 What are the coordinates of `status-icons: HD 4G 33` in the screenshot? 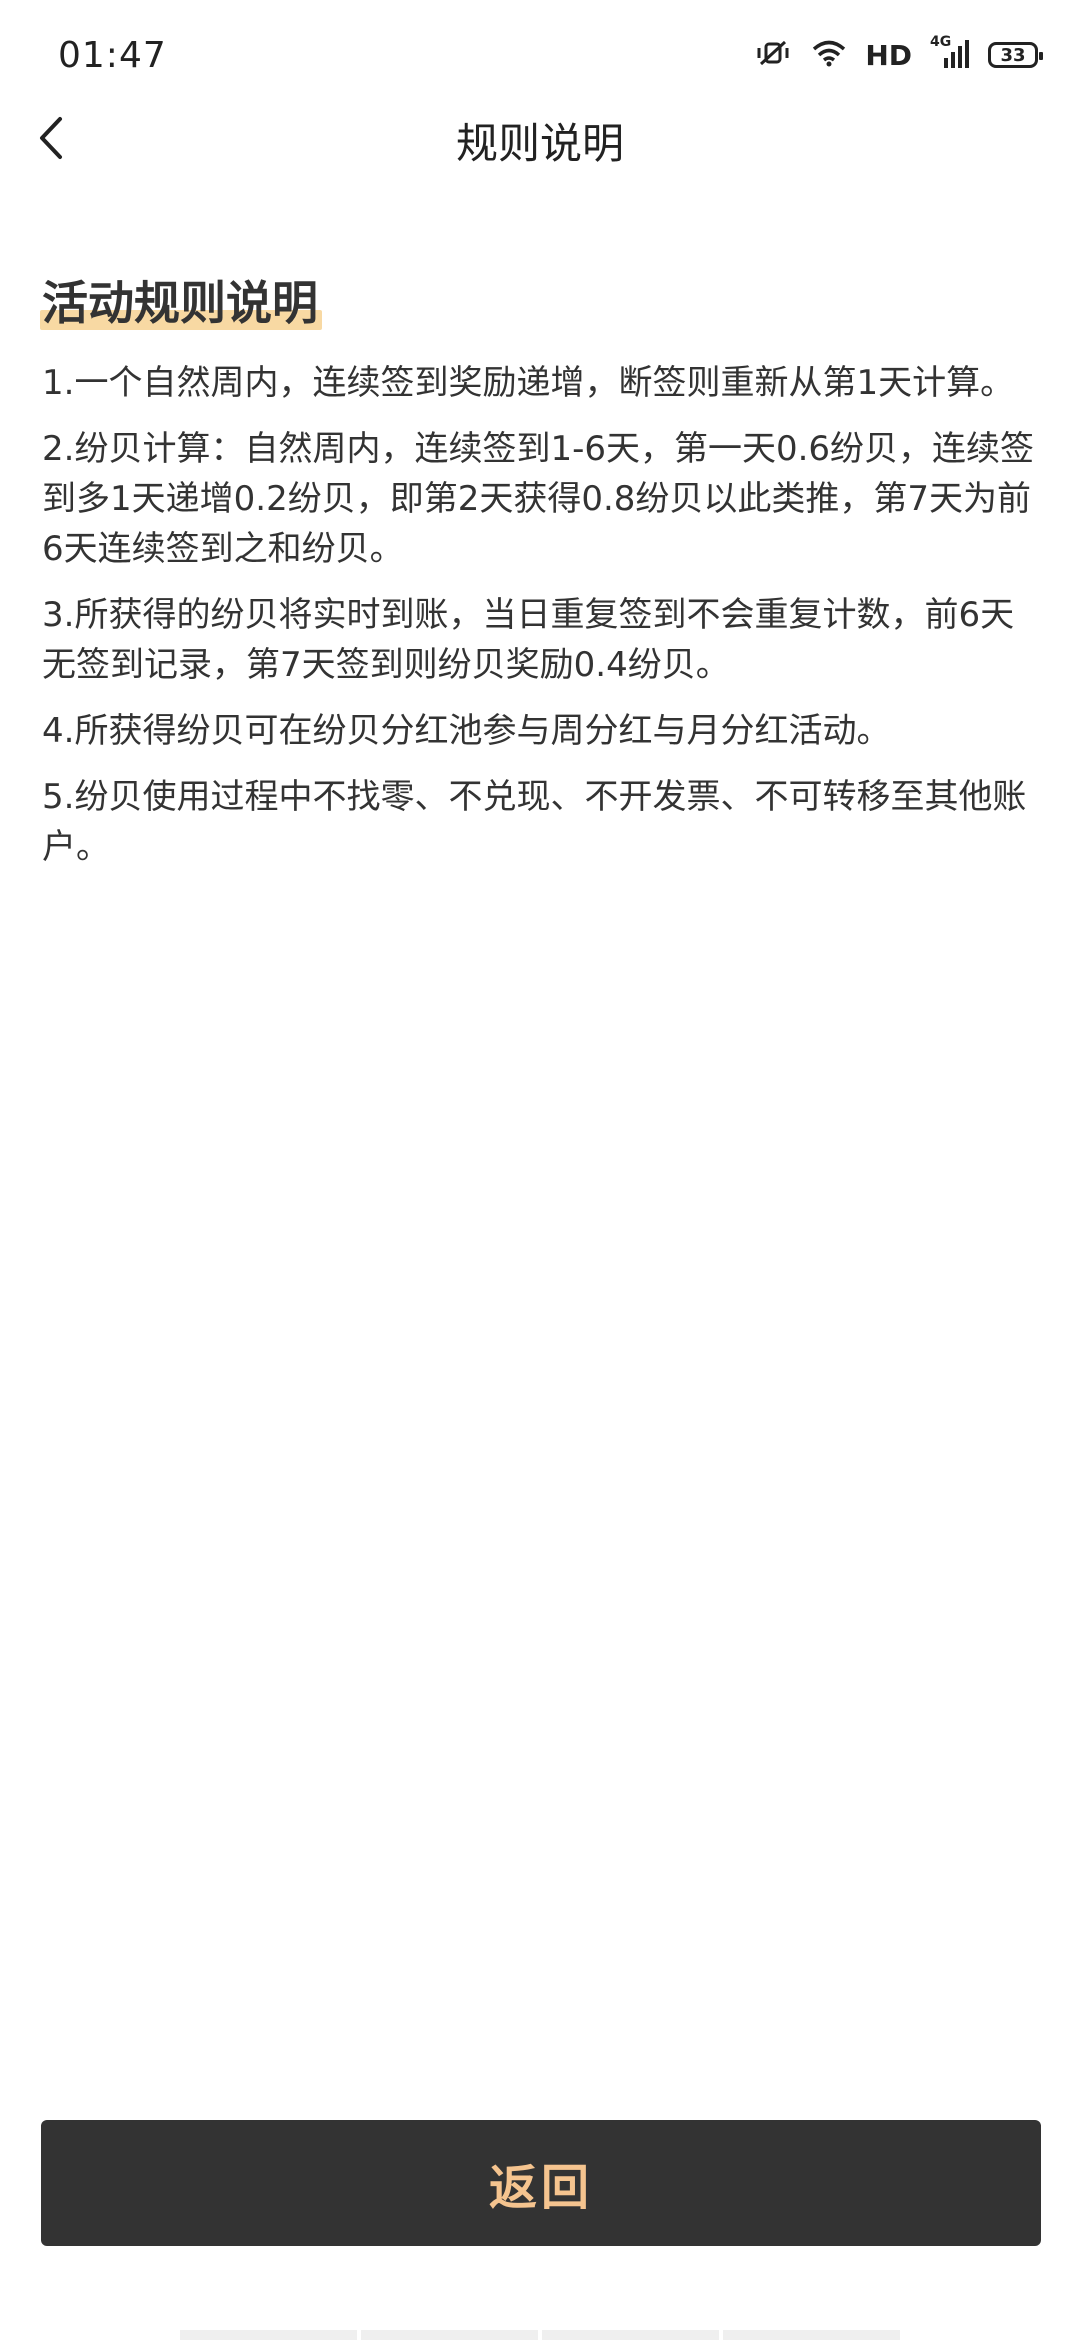 It's located at (898, 53).